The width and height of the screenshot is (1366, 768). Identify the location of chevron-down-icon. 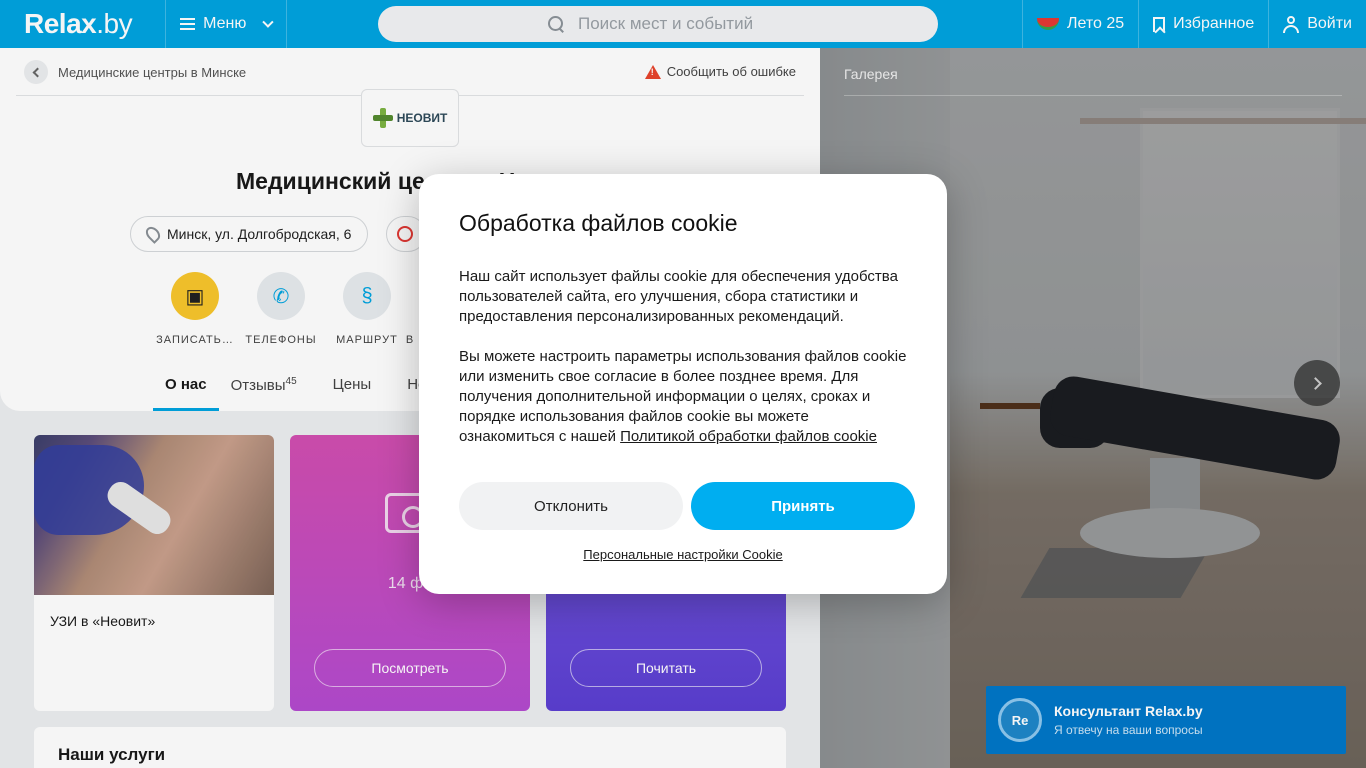
(268, 22).